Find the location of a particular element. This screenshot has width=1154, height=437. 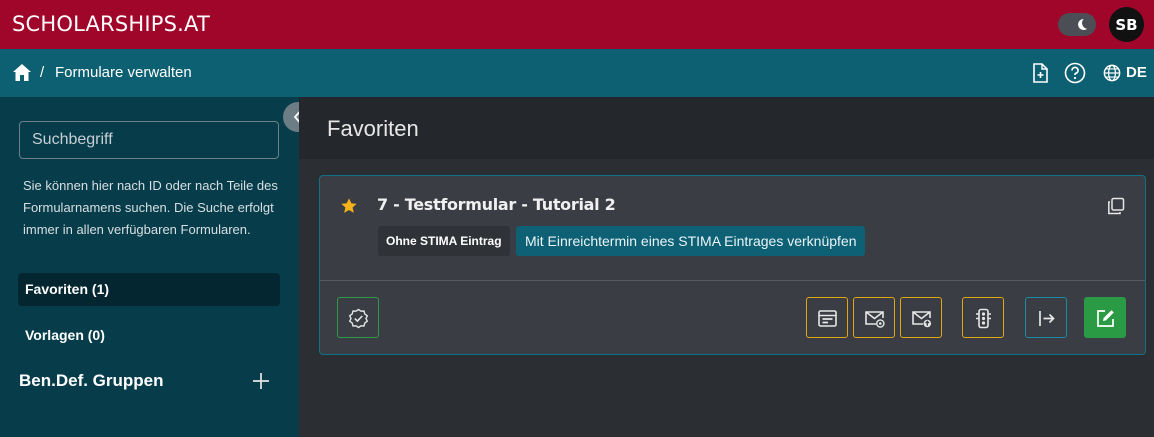

mail-at-icon is located at coordinates (875, 319).